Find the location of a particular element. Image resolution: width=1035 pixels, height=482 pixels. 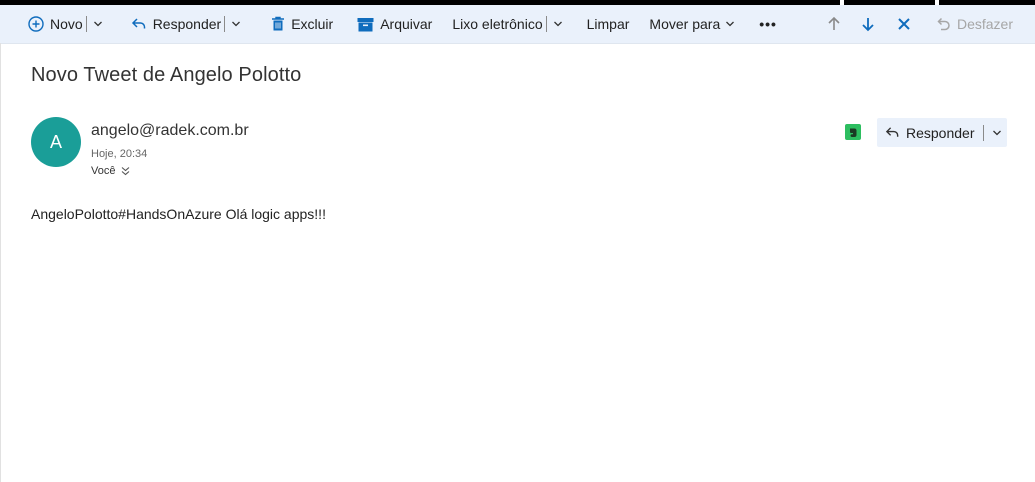

close-icon is located at coordinates (904, 24).